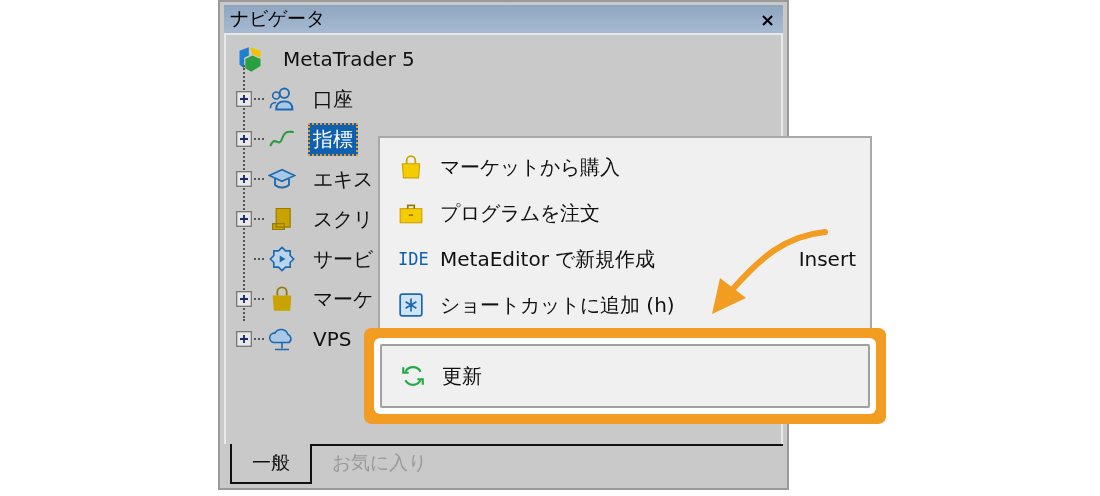 This screenshot has height=496, width=1100. Describe the element at coordinates (333, 99) in the screenshot. I see `tree-item: 口座` at that location.